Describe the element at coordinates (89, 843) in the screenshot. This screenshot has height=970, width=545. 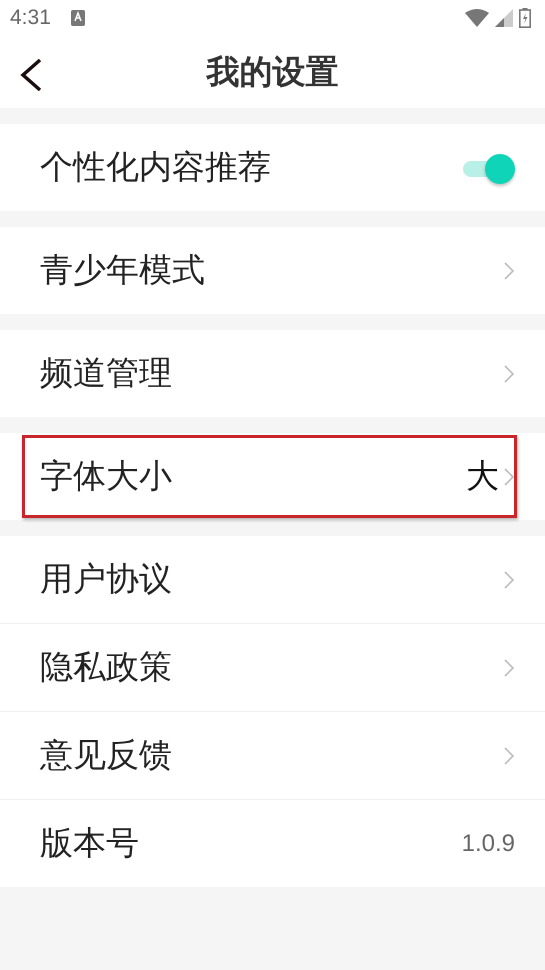
I see `setting-label: 版本号` at that location.